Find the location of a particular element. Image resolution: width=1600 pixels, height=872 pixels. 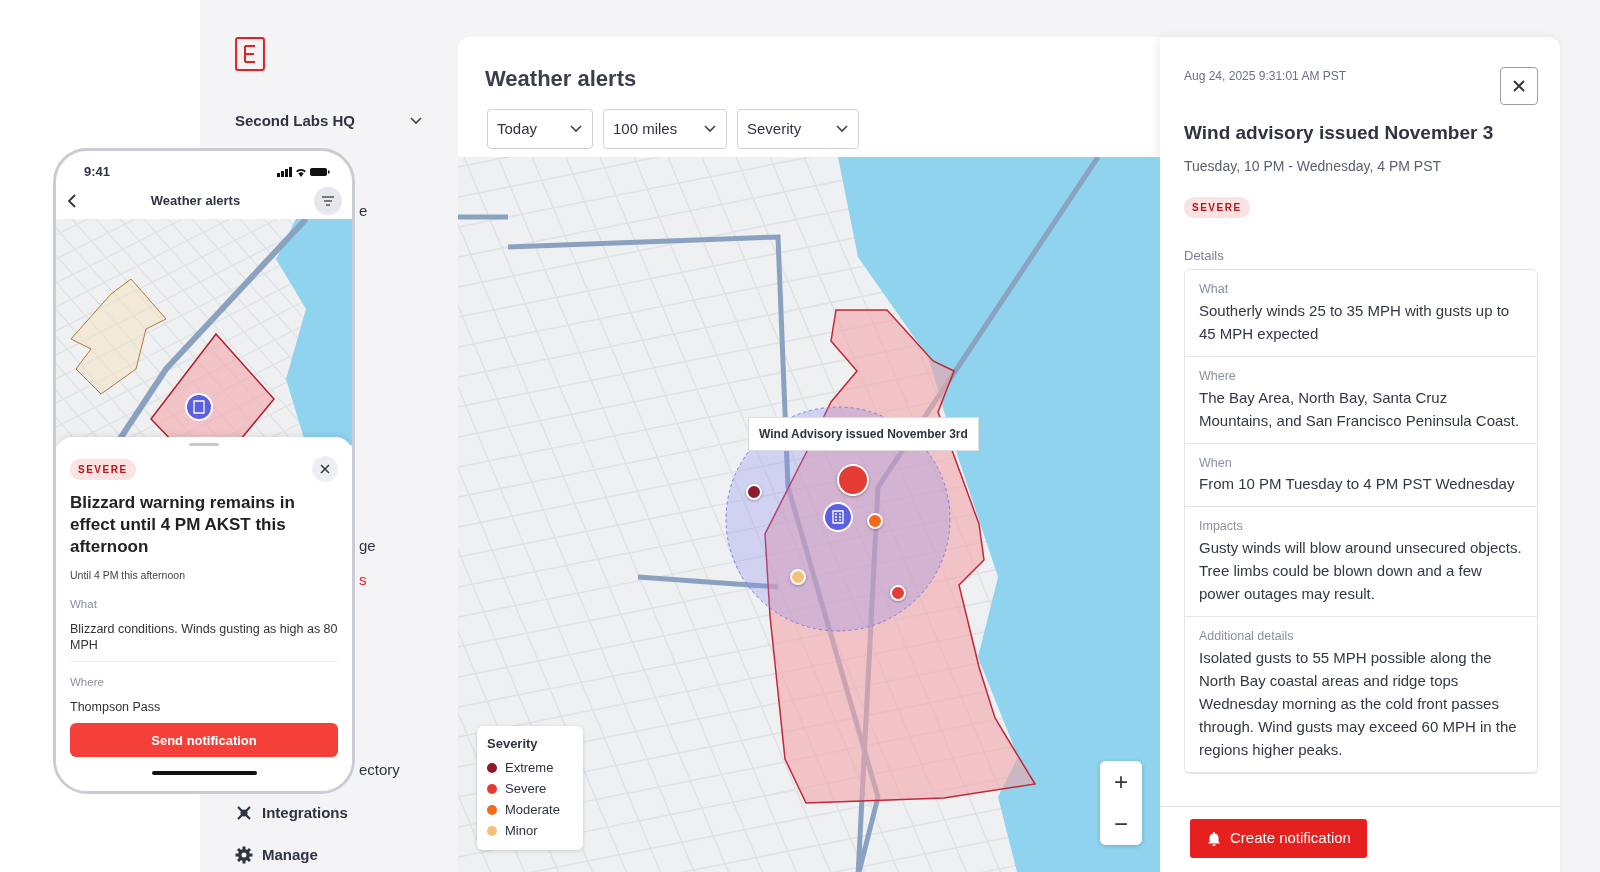

filter-icon is located at coordinates (328, 201).